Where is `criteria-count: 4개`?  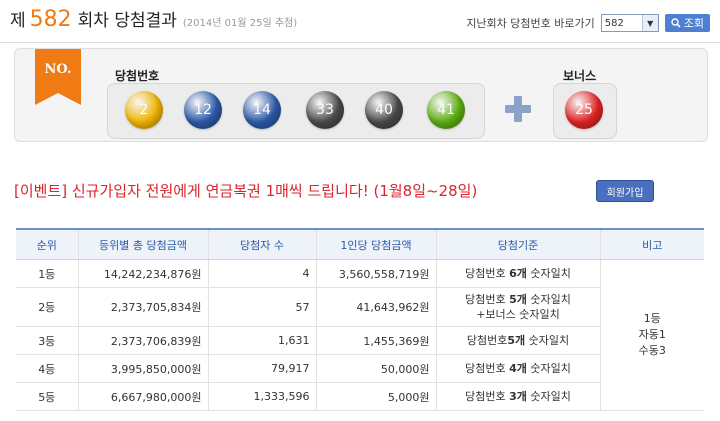 criteria-count: 4개 is located at coordinates (518, 368).